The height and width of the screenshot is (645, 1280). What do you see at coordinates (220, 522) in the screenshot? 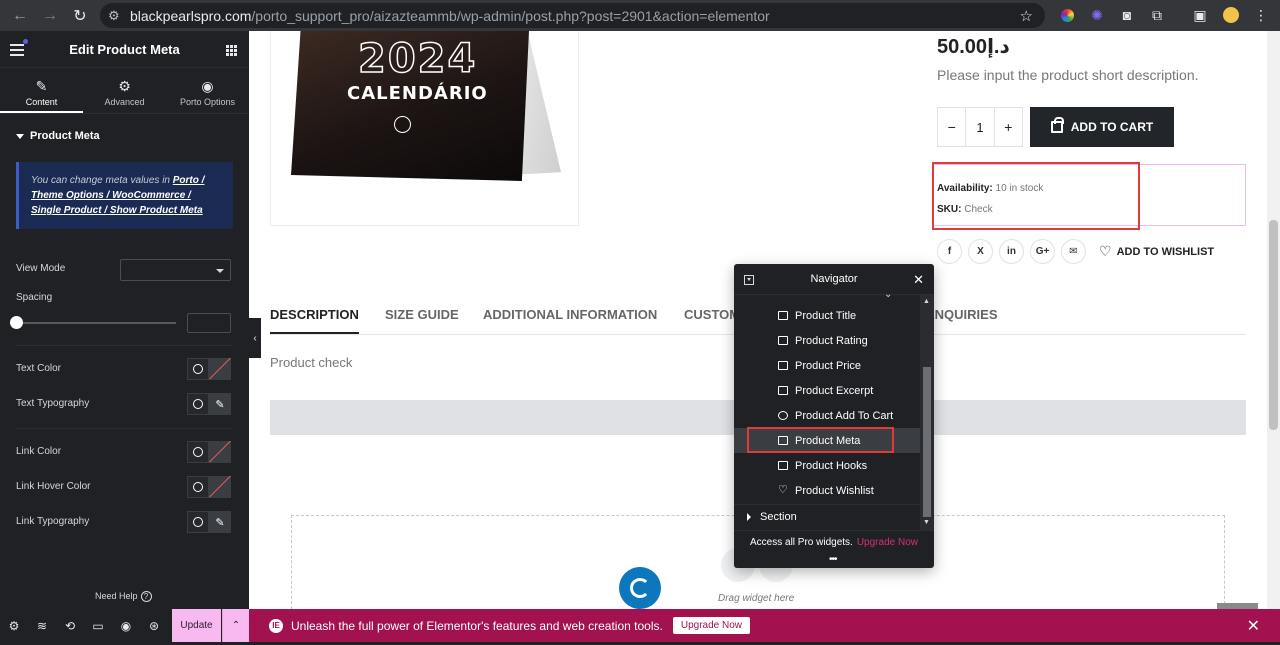
I see `edit-link-typography-icon: ✎` at bounding box center [220, 522].